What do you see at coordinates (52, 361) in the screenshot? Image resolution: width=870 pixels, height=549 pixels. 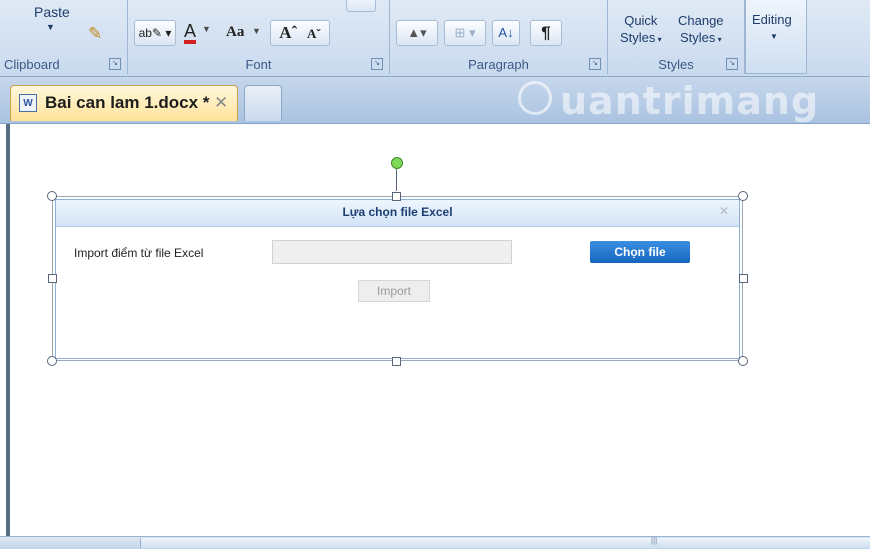 I see `resize-handle-bottom-left` at bounding box center [52, 361].